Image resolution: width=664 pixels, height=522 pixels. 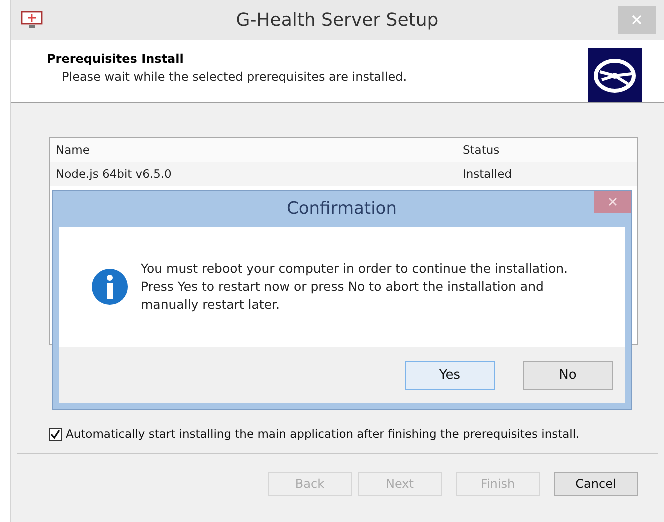 I want to click on list-cell-text: Node.js 64bit v6.5.0, so click(x=114, y=174).